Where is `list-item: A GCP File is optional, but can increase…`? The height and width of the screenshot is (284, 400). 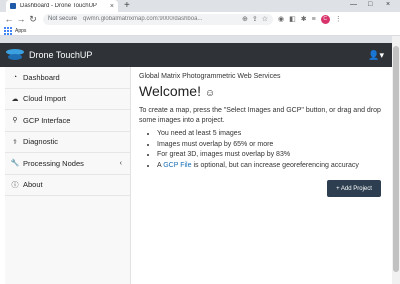
list-item: A GCP File is optional, but can increase… is located at coordinates (273, 166).